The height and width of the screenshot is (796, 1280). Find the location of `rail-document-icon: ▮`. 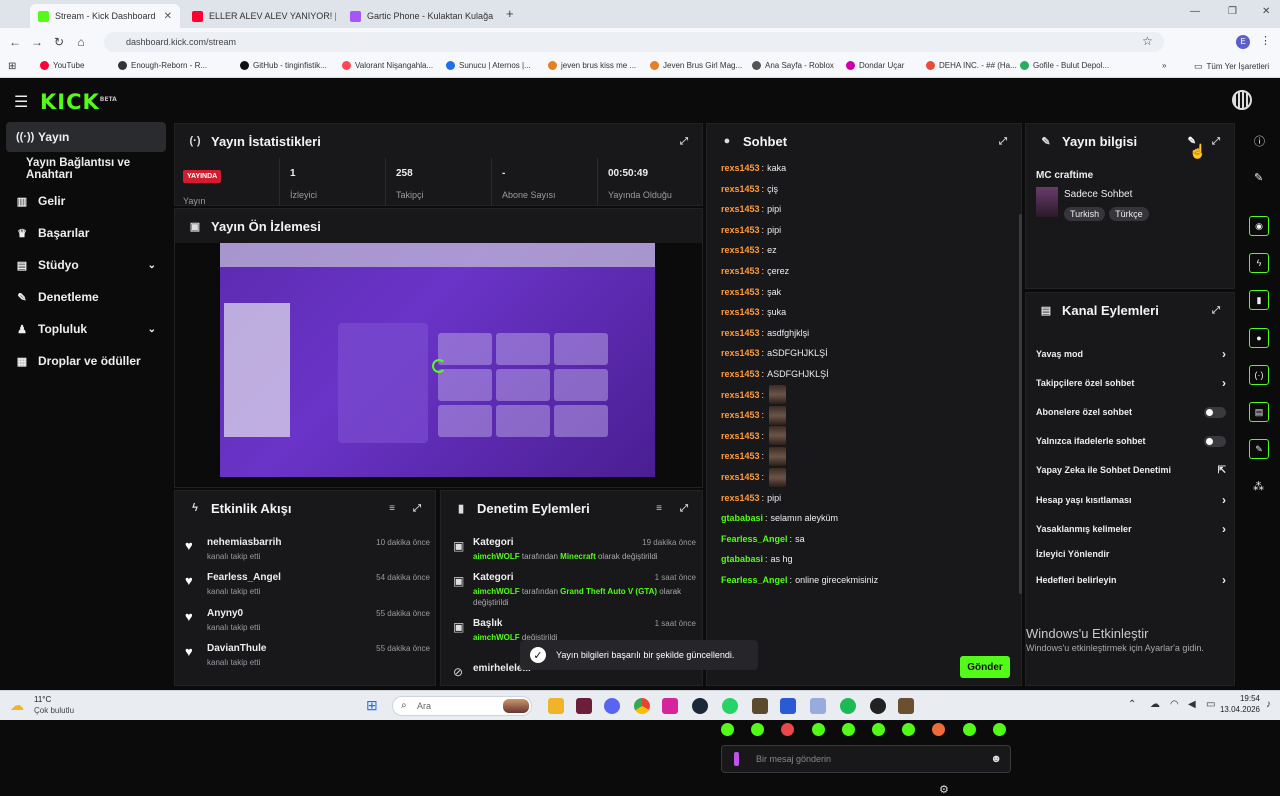

rail-document-icon: ▮ is located at coordinates (1259, 300).